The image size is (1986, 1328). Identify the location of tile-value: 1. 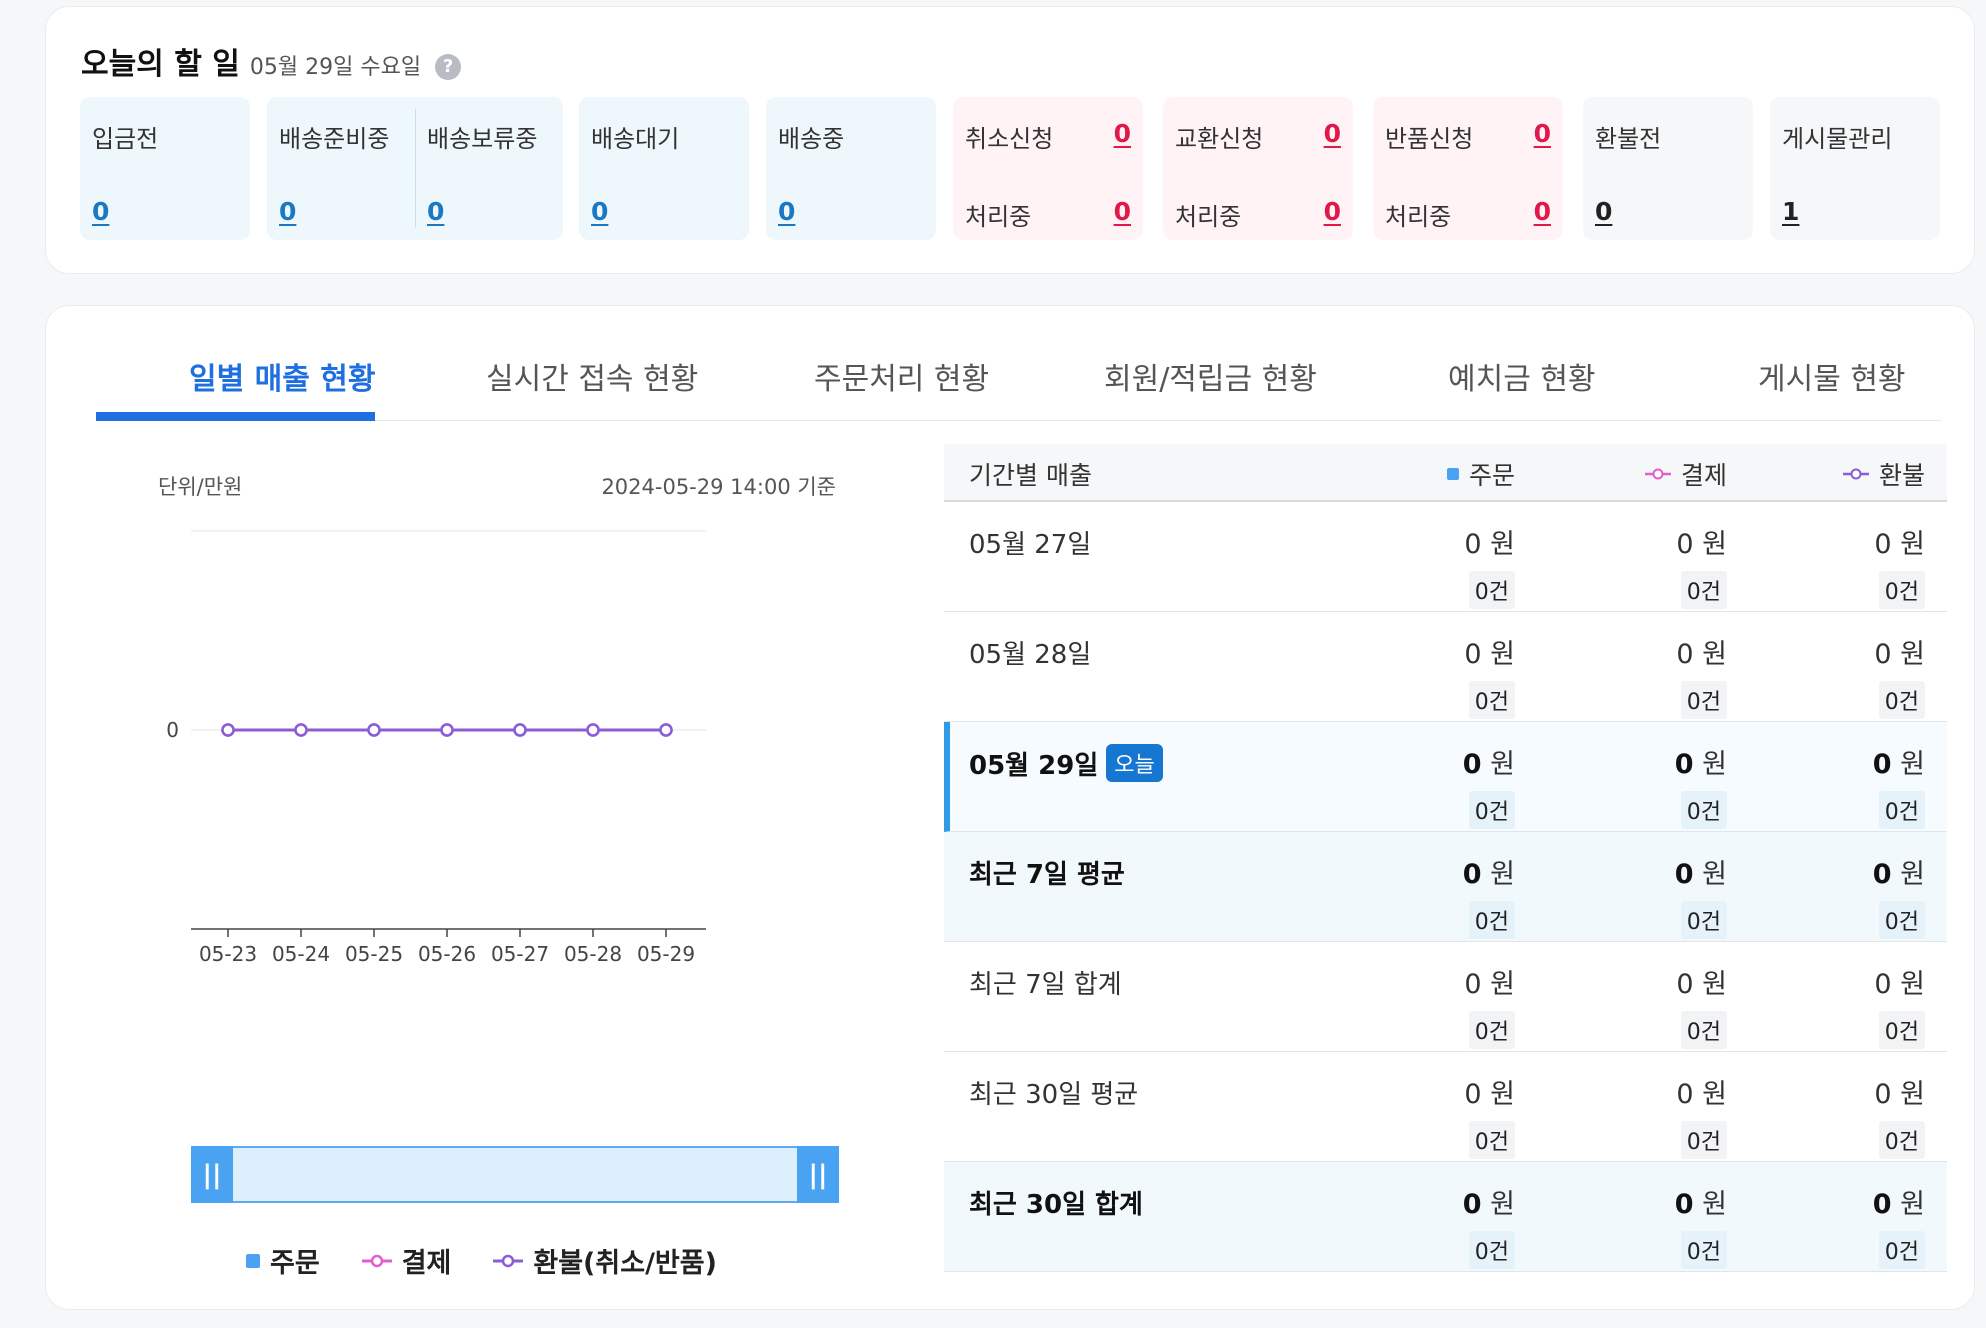
(1790, 211).